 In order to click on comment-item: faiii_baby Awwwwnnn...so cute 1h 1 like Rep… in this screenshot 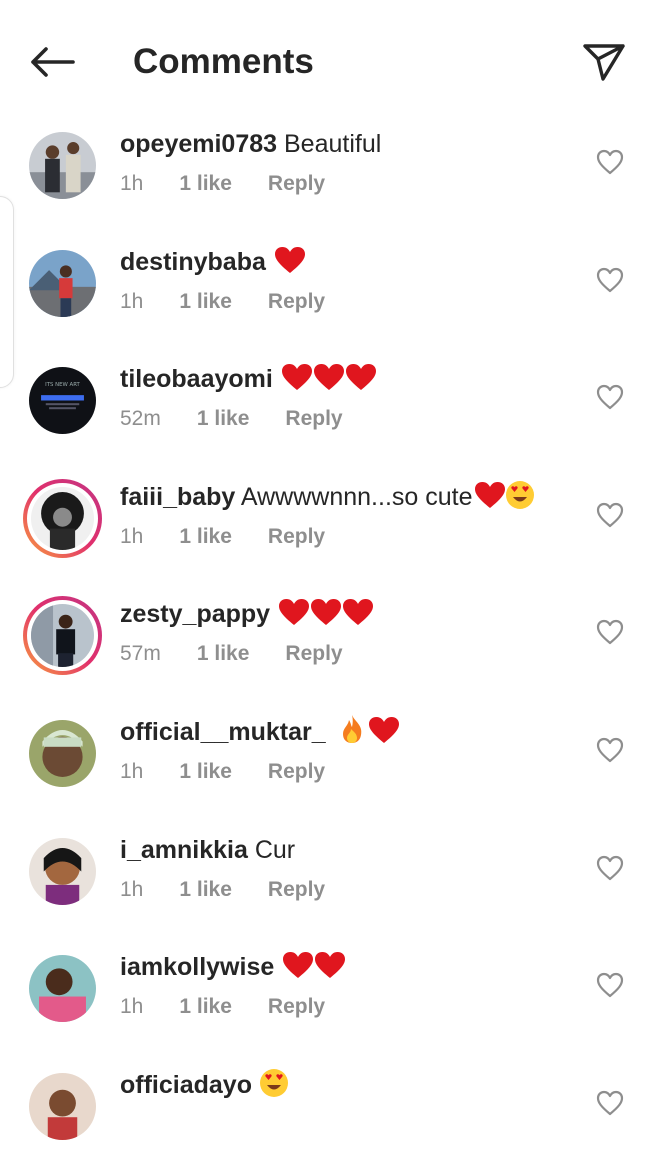, I will do `click(331, 530)`.